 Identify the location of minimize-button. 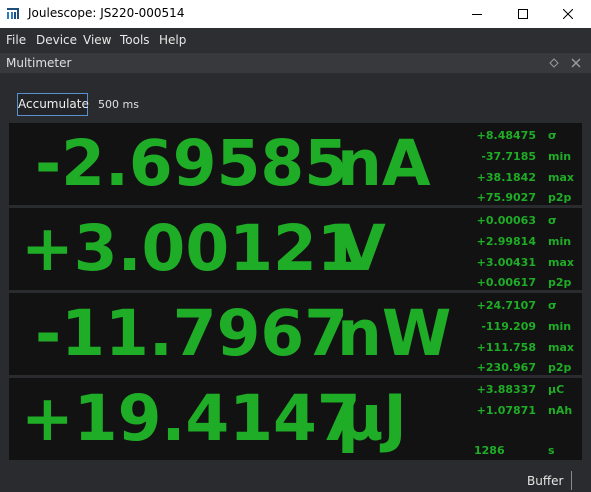
(477, 14).